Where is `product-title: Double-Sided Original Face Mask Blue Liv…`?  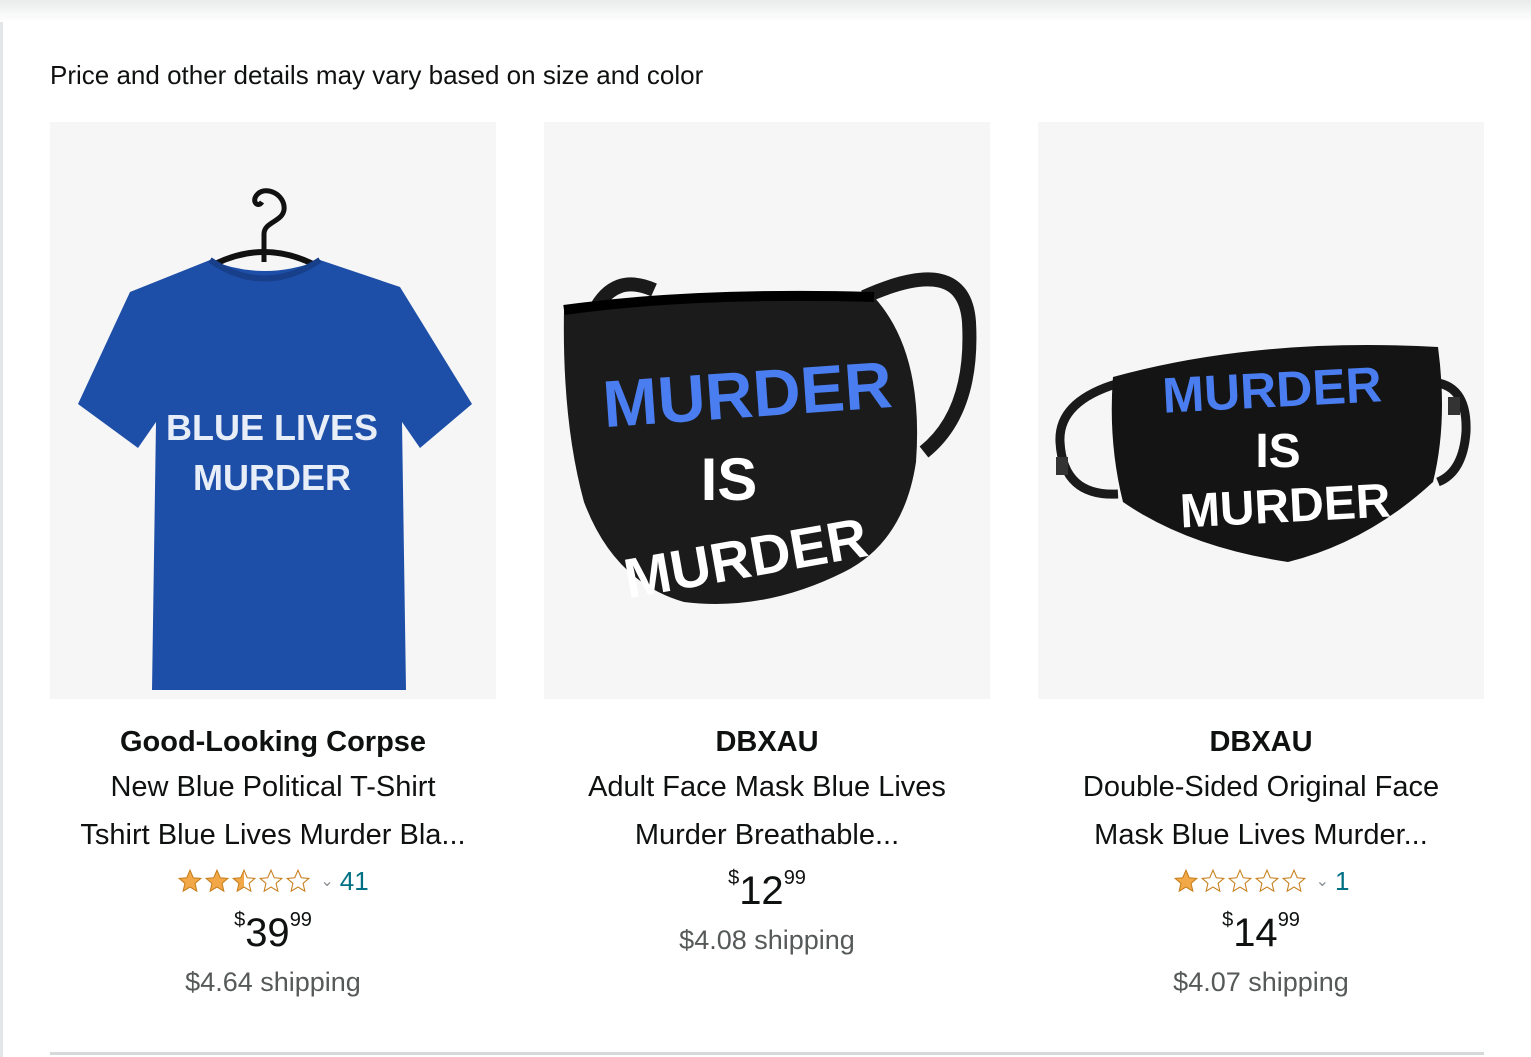
product-title: Double-Sided Original Face Mask Blue Liv… is located at coordinates (1261, 811).